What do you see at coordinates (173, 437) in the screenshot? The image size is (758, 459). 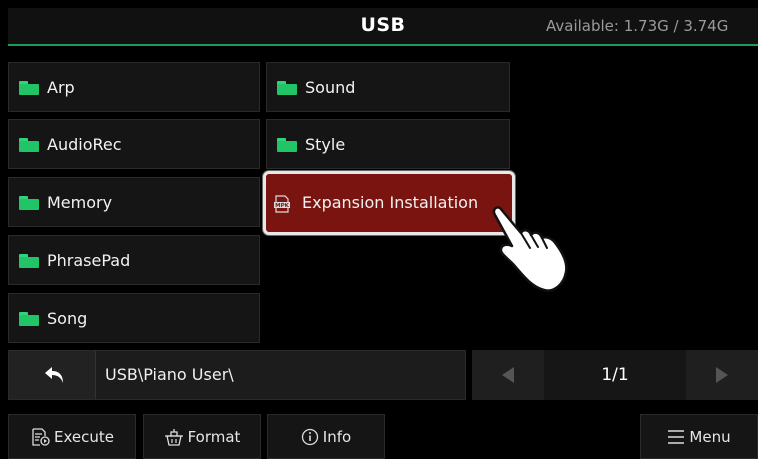 I see `format-icon` at bounding box center [173, 437].